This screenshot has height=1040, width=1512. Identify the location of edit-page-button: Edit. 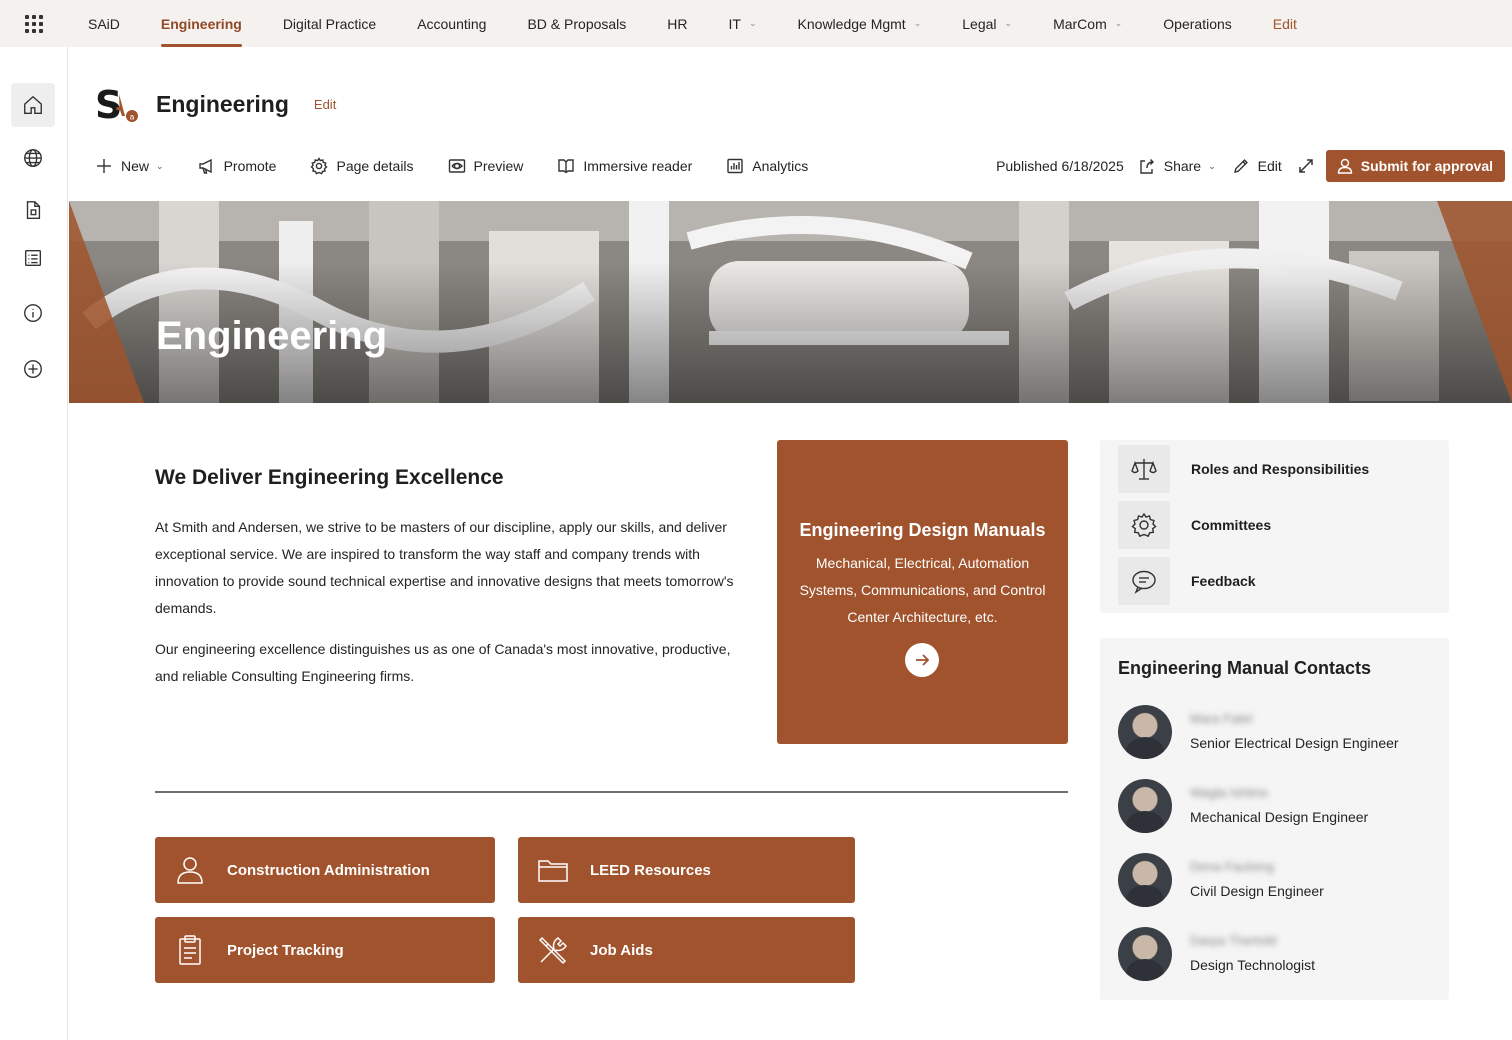
(1257, 166).